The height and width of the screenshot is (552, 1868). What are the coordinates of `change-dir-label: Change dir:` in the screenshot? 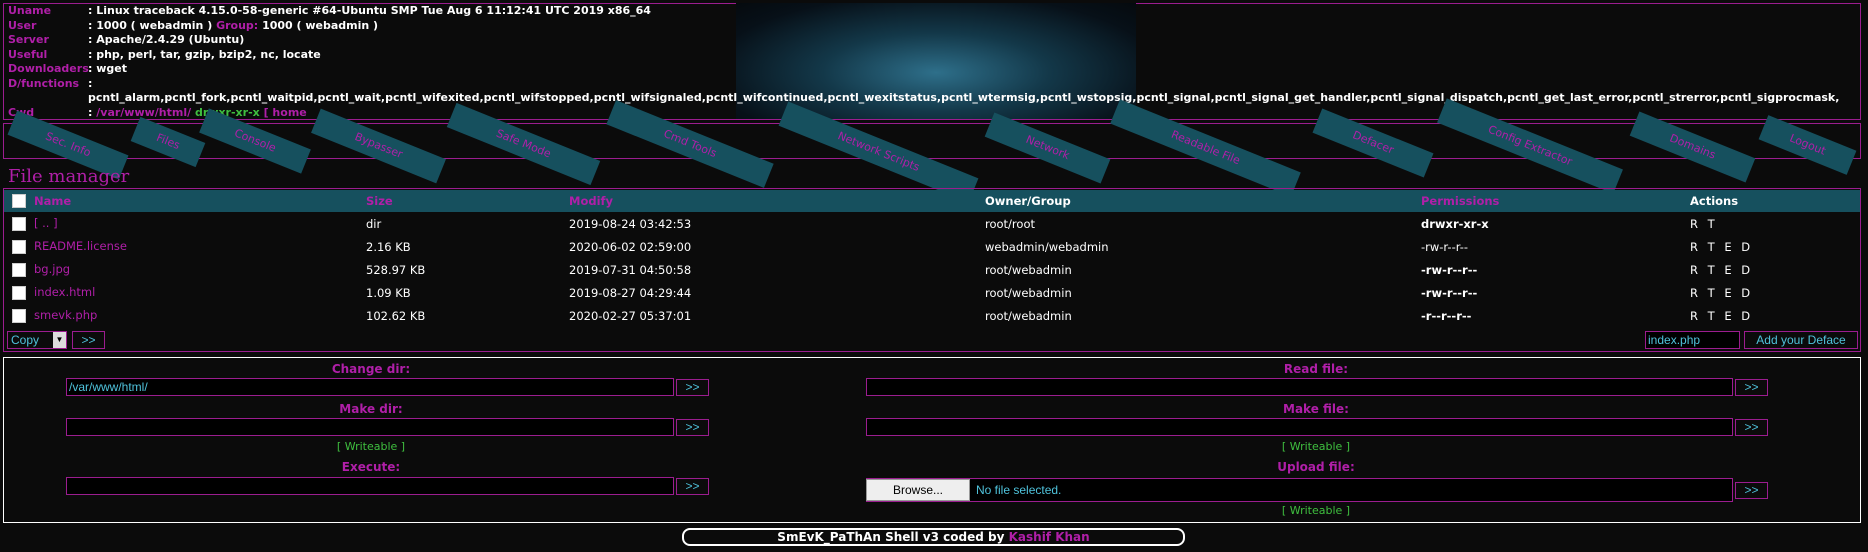 It's located at (371, 369).